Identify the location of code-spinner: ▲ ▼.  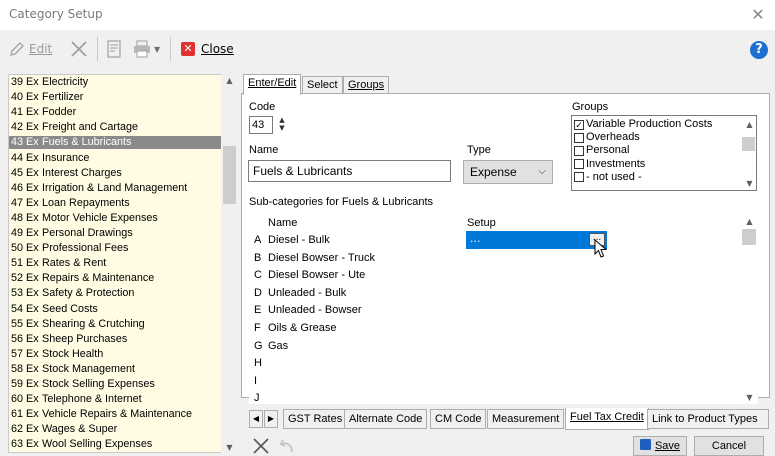
(282, 125).